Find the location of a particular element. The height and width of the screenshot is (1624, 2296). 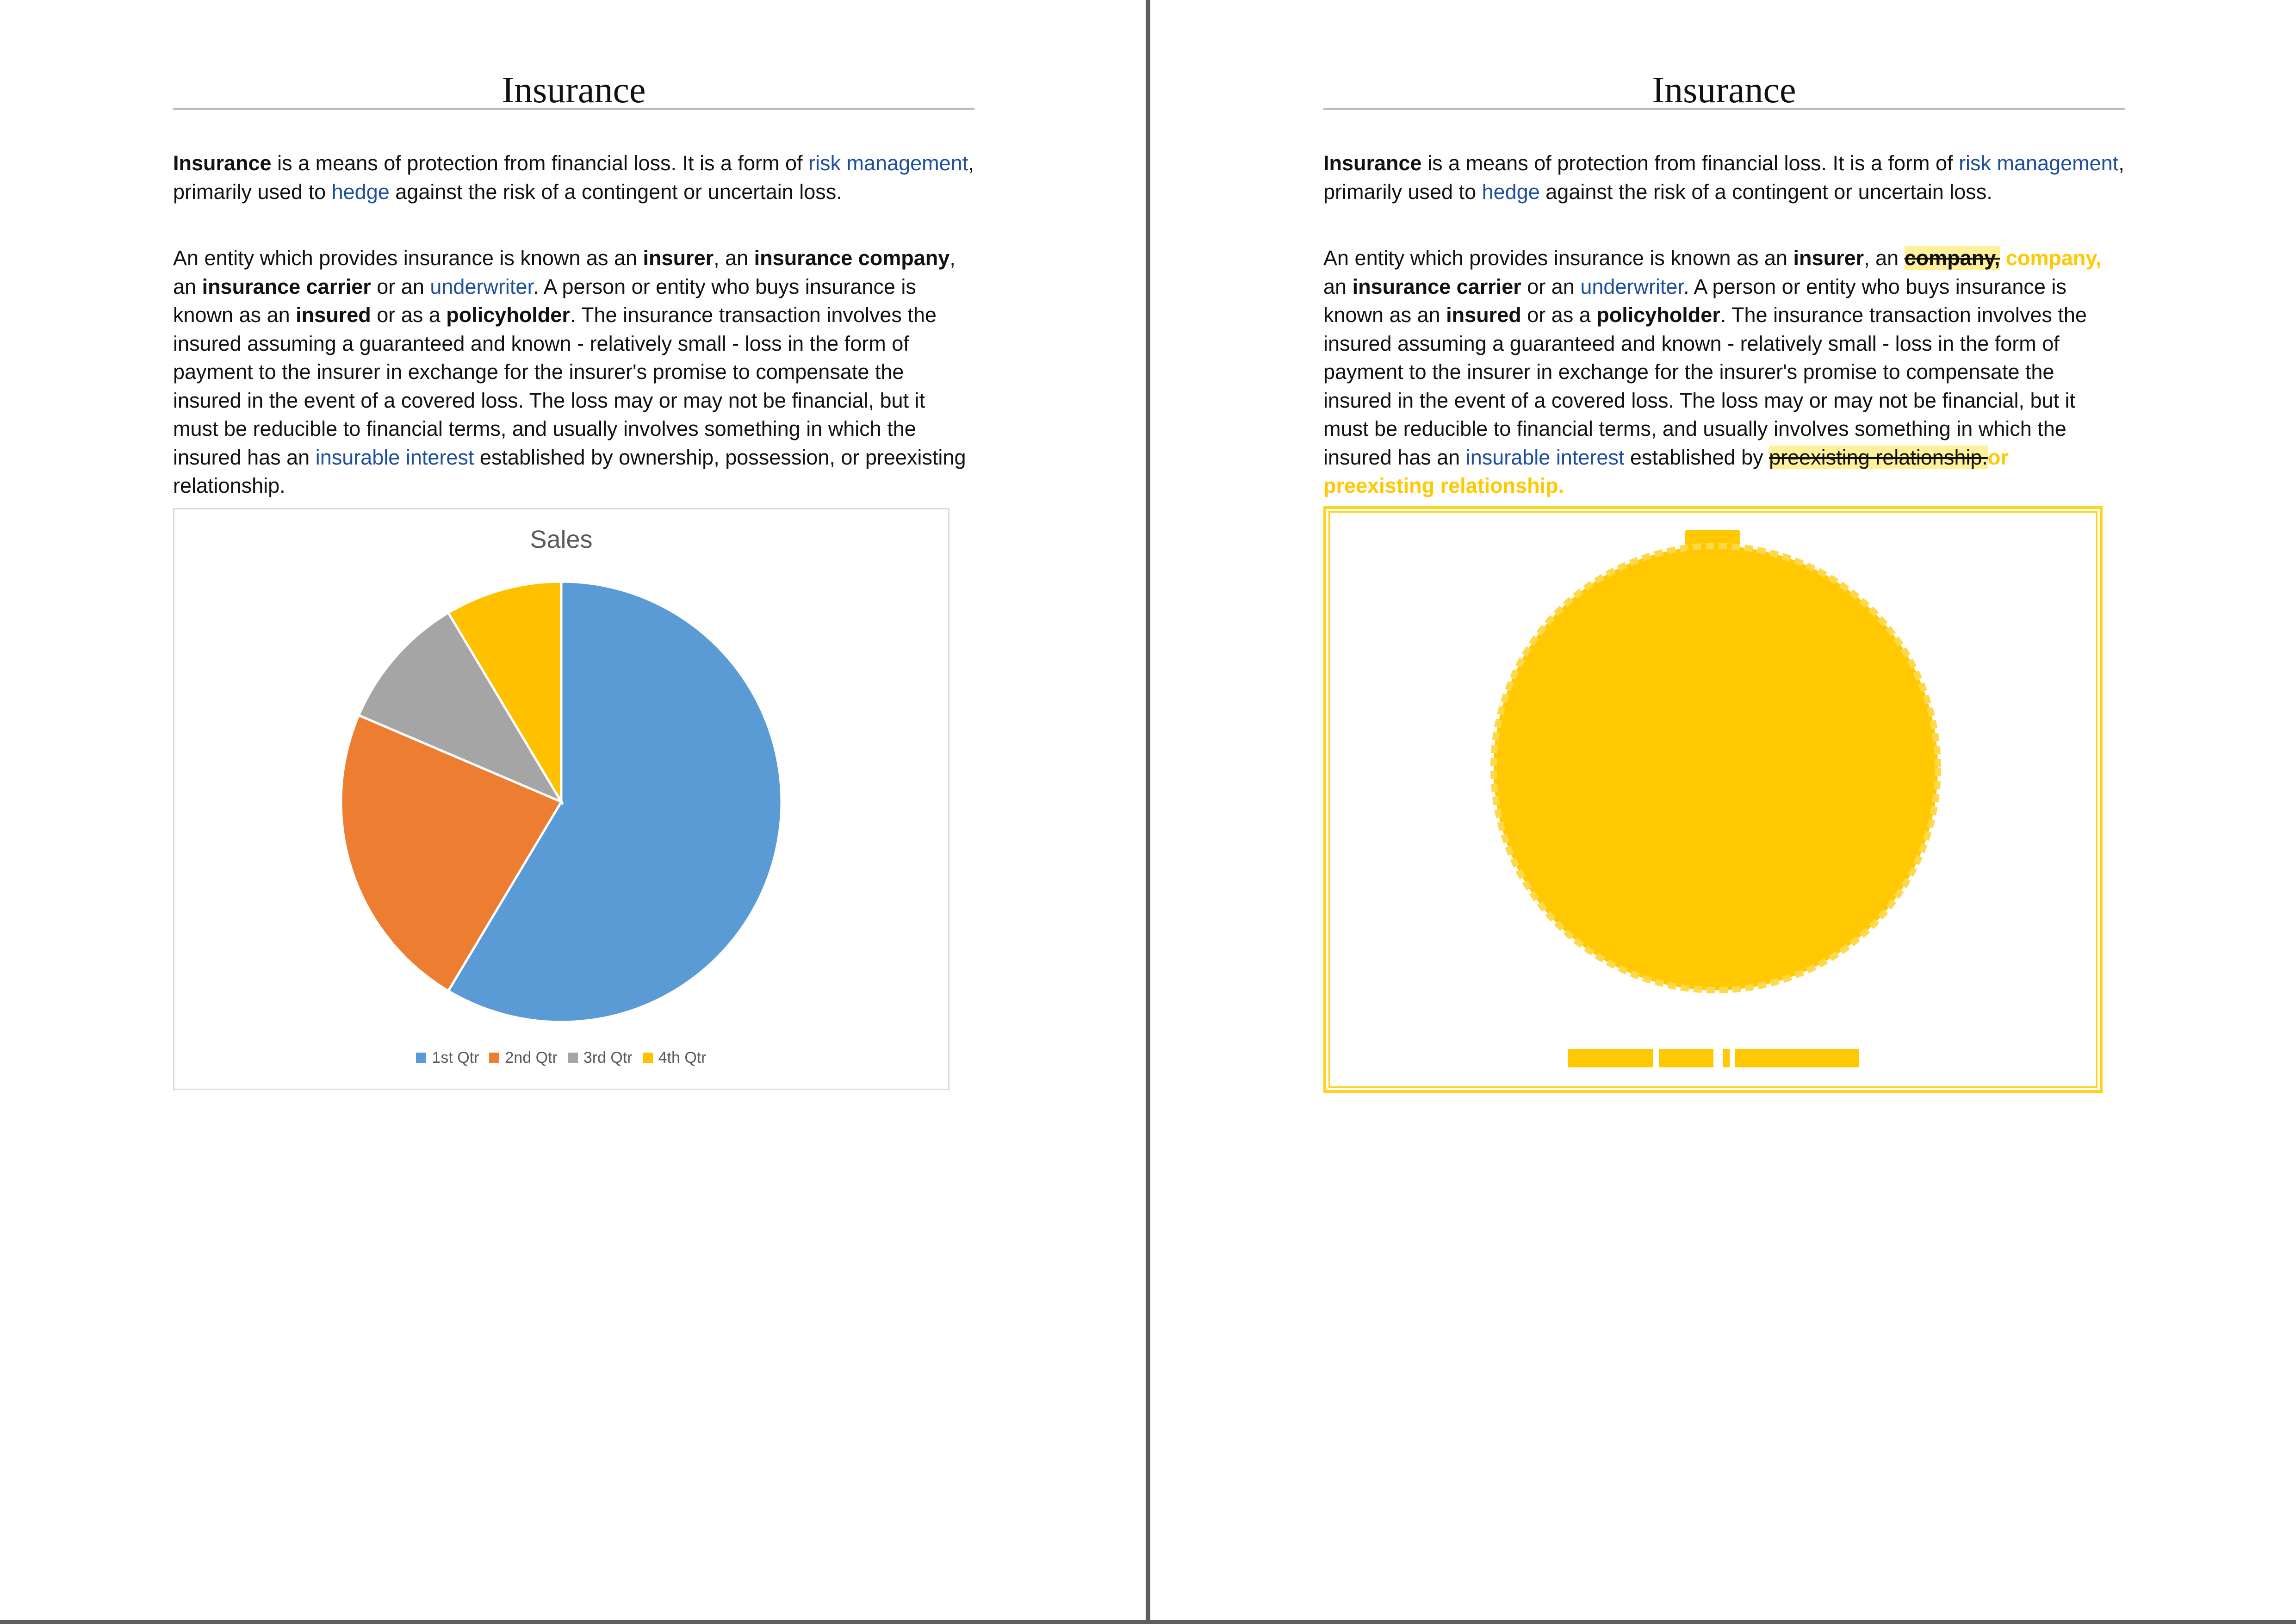

changed-chart-legend-marker is located at coordinates (1714, 1058).